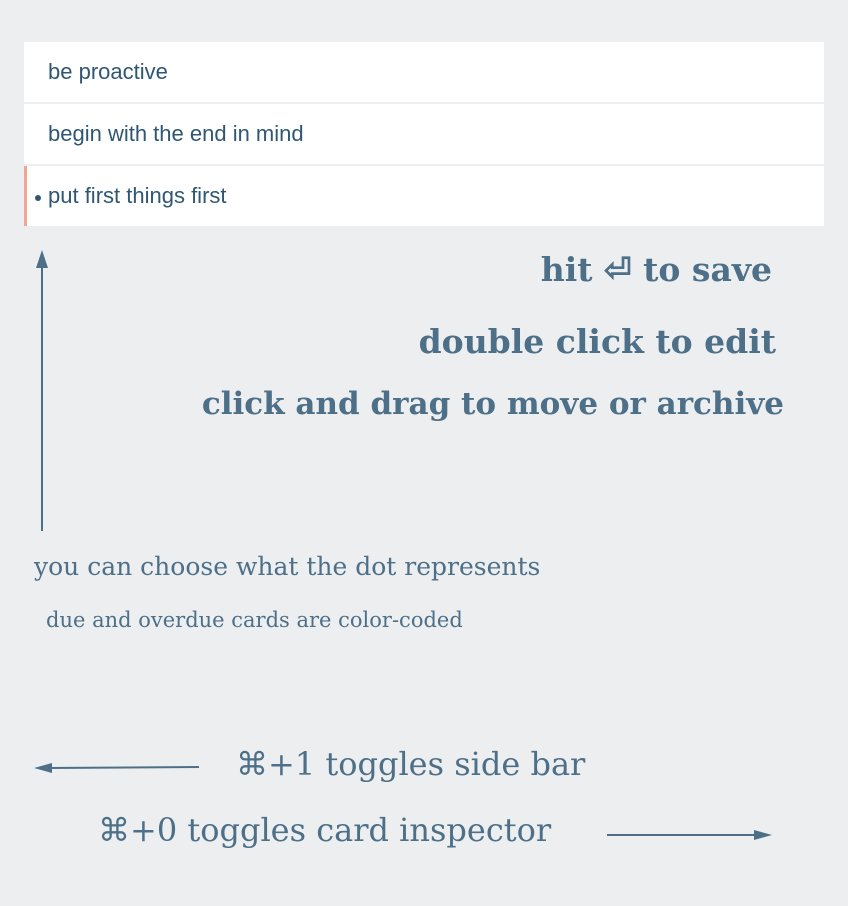  Describe the element at coordinates (287, 566) in the screenshot. I see `hint-dot: you can choose what the dot represents` at that location.